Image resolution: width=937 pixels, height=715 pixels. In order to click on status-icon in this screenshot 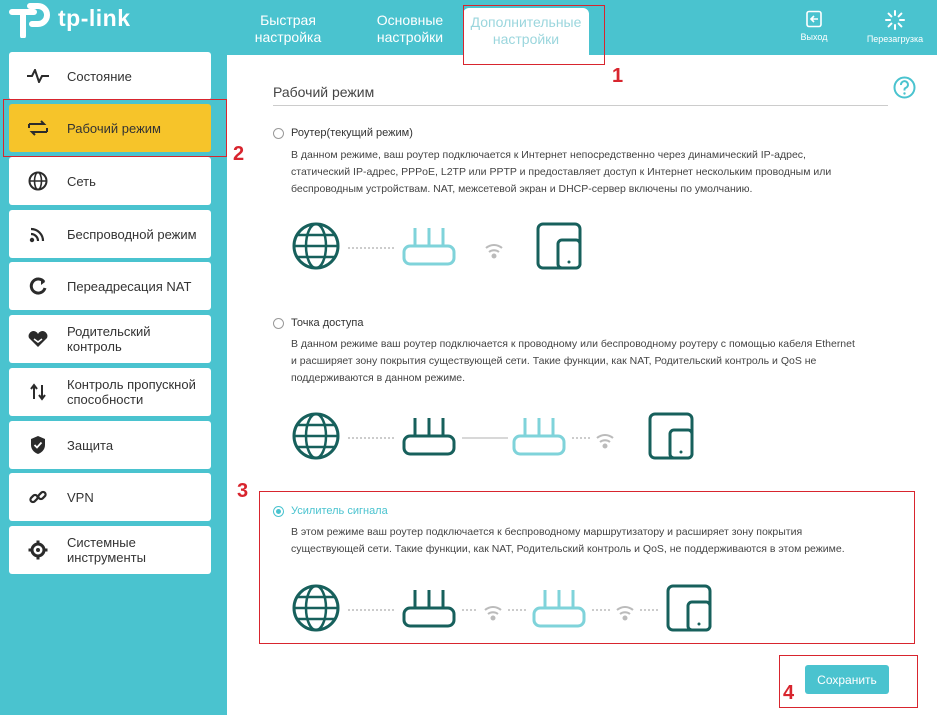, I will do `click(38, 76)`.